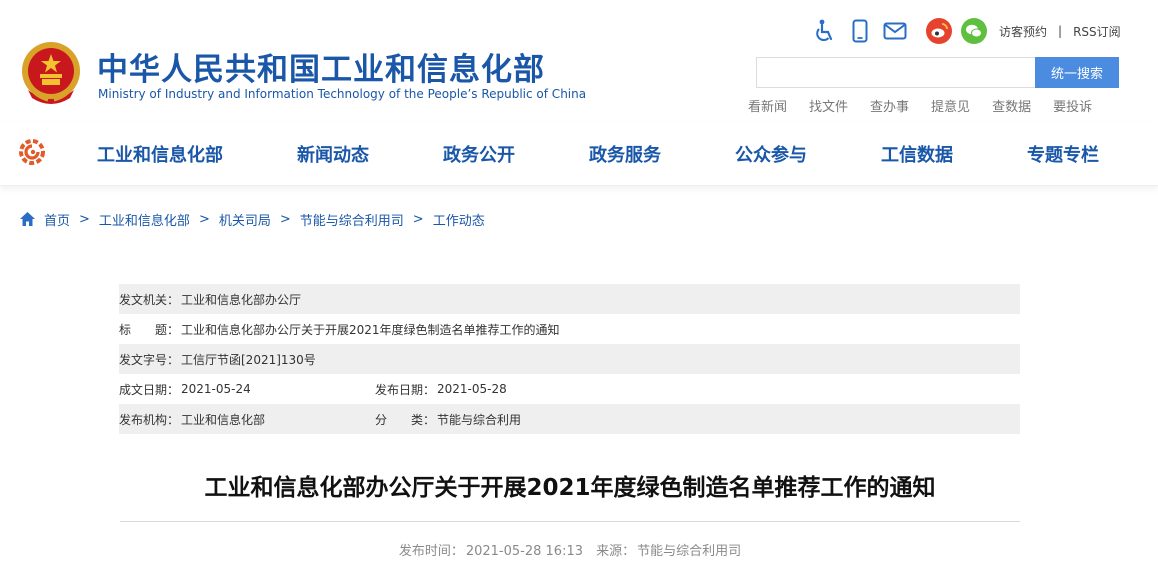 The width and height of the screenshot is (1158, 569). What do you see at coordinates (405, 419) in the screenshot?
I see `category-label: 分 类：` at bounding box center [405, 419].